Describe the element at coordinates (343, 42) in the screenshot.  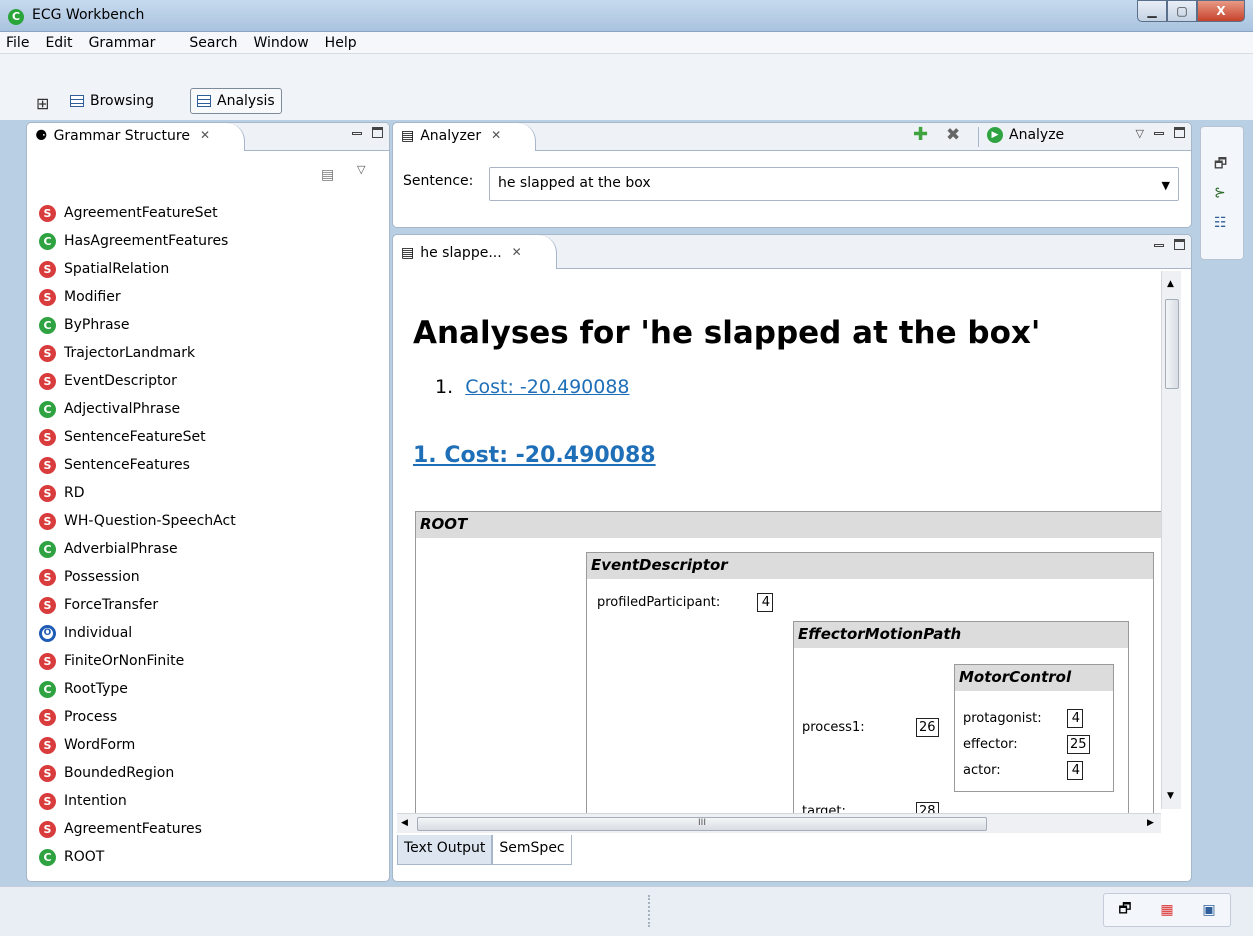
I see `menu-help: Help` at that location.